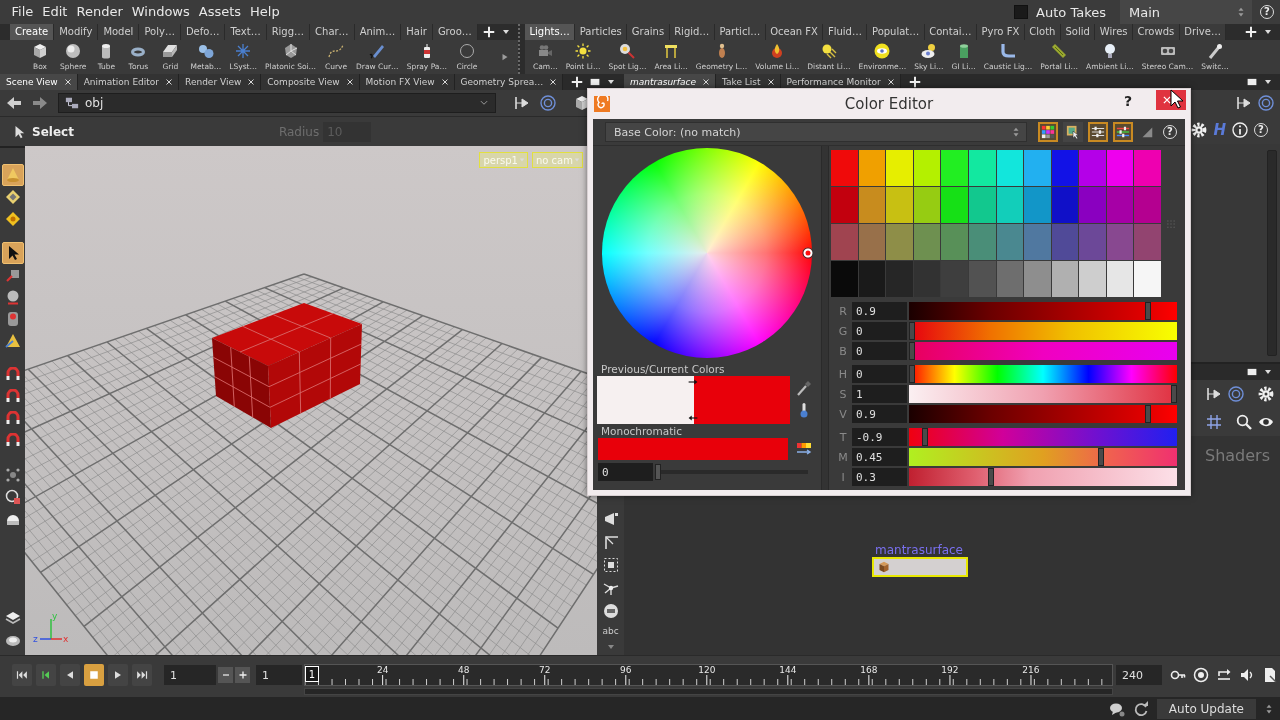 Image resolution: width=1280 pixels, height=720 pixels. I want to click on previous-color-swatch, so click(645, 400).